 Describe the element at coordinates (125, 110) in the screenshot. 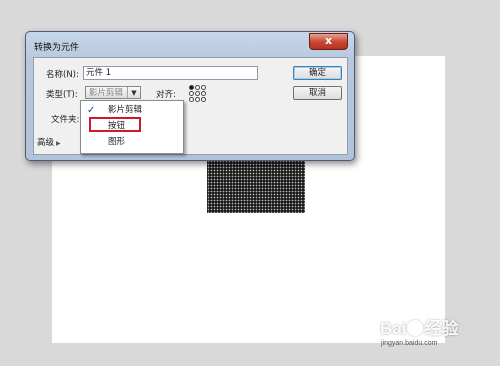

I see `menu-item-label: 影片剪辑` at that location.